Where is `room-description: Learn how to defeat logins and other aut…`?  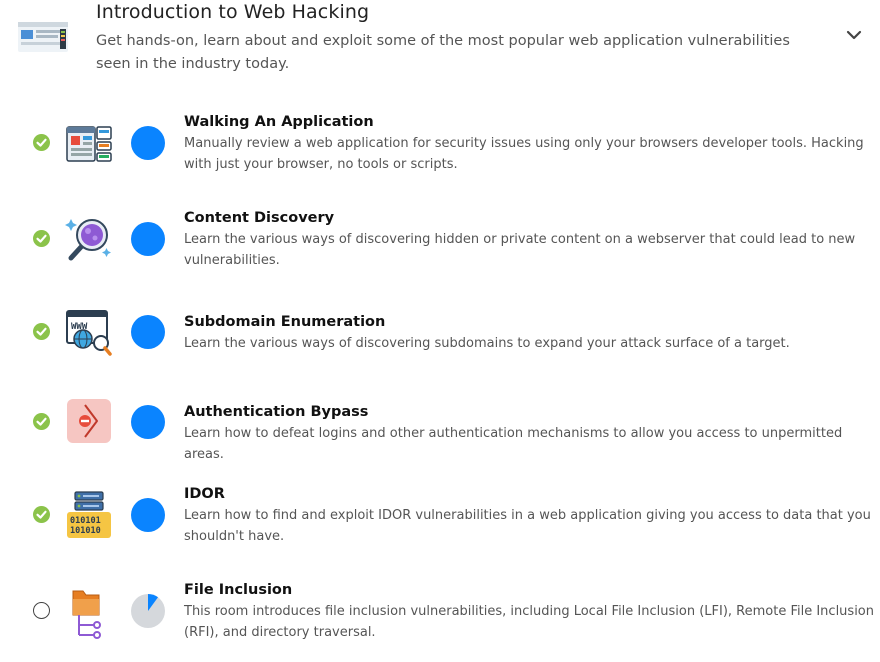
room-description: Learn how to defeat logins and other aut… is located at coordinates (513, 444).